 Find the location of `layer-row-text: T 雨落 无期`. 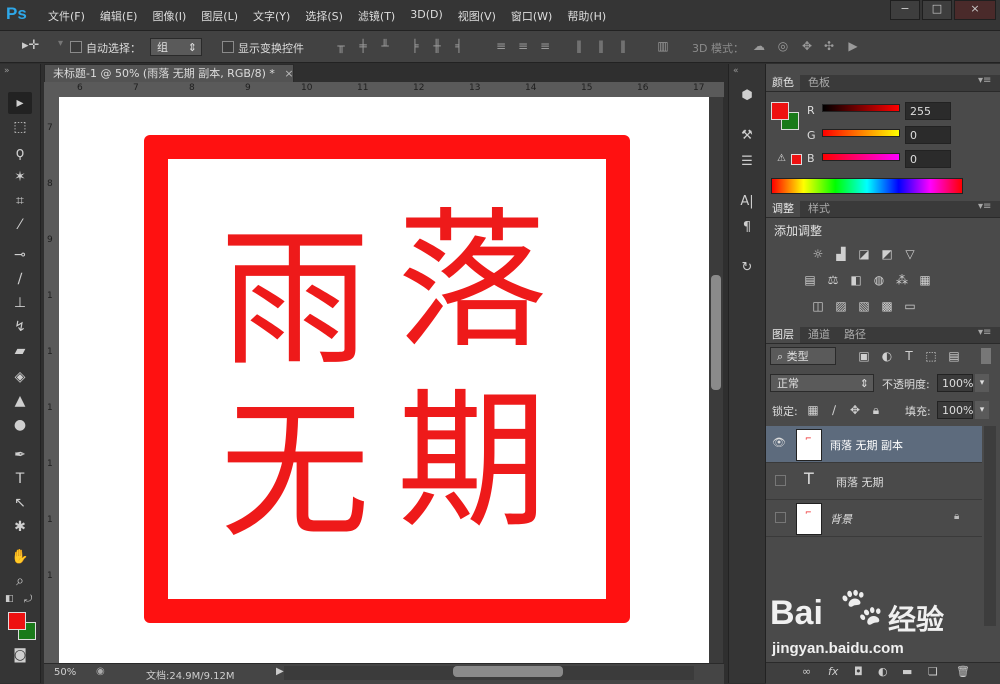

layer-row-text: T 雨落 无期 is located at coordinates (874, 481).